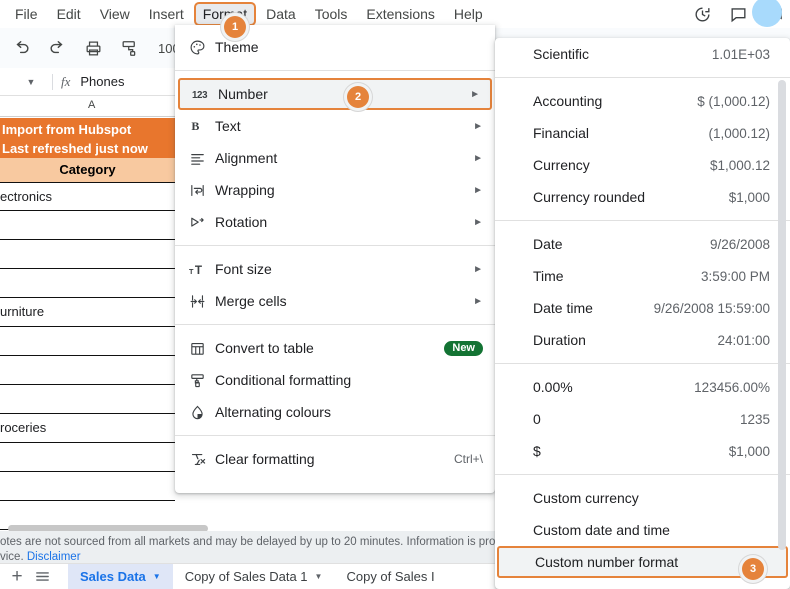 Image resolution: width=790 pixels, height=589 pixels. What do you see at coordinates (120, 576) in the screenshot?
I see `sheet-tab: Sales Data ▼` at bounding box center [120, 576].